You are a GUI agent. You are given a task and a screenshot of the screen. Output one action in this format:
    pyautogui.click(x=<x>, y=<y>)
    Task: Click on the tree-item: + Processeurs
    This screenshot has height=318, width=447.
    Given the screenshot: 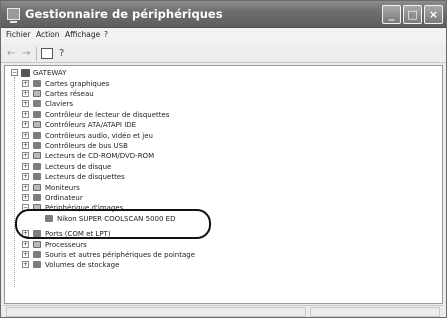 What is the action you would take?
    pyautogui.click(x=152, y=245)
    